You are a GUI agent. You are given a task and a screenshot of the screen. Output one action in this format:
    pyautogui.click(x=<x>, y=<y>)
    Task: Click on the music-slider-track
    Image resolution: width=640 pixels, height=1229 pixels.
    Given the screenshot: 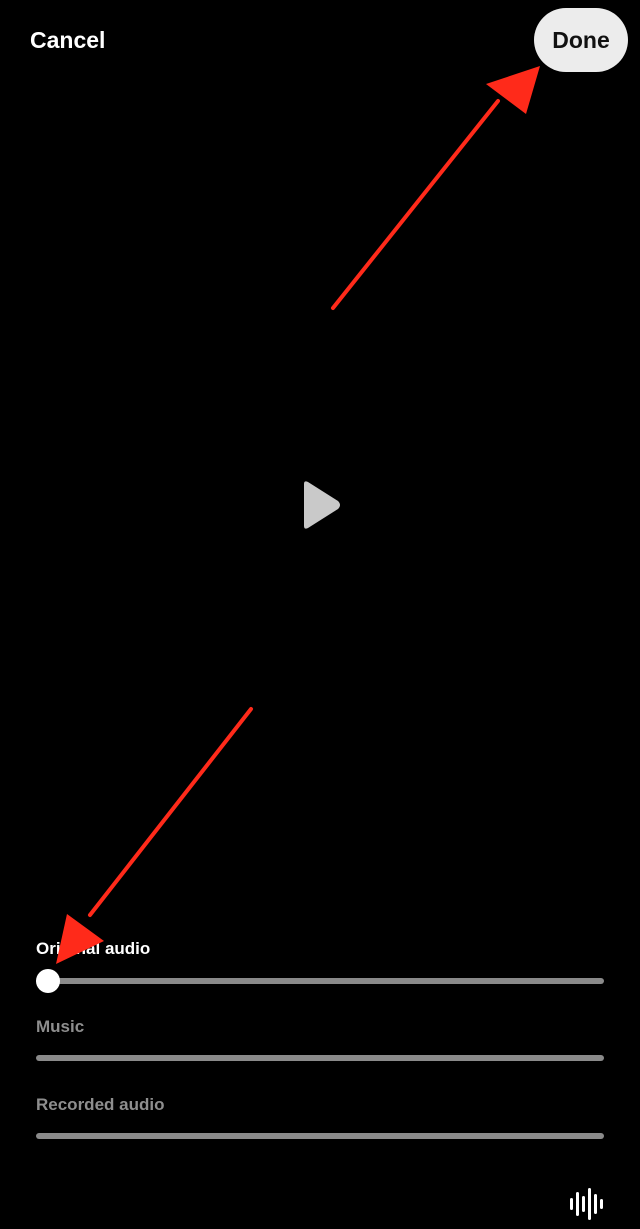 What is the action you would take?
    pyautogui.click(x=320, y=1058)
    